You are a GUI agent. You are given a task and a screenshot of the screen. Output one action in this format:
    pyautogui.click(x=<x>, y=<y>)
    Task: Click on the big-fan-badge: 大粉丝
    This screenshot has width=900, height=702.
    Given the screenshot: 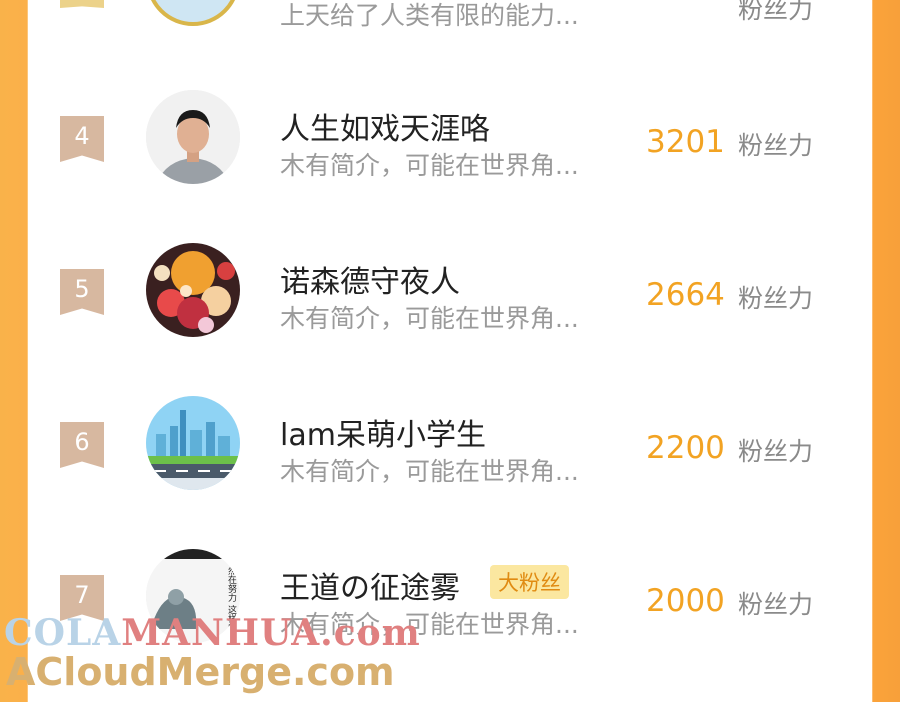 What is the action you would take?
    pyautogui.click(x=529, y=582)
    